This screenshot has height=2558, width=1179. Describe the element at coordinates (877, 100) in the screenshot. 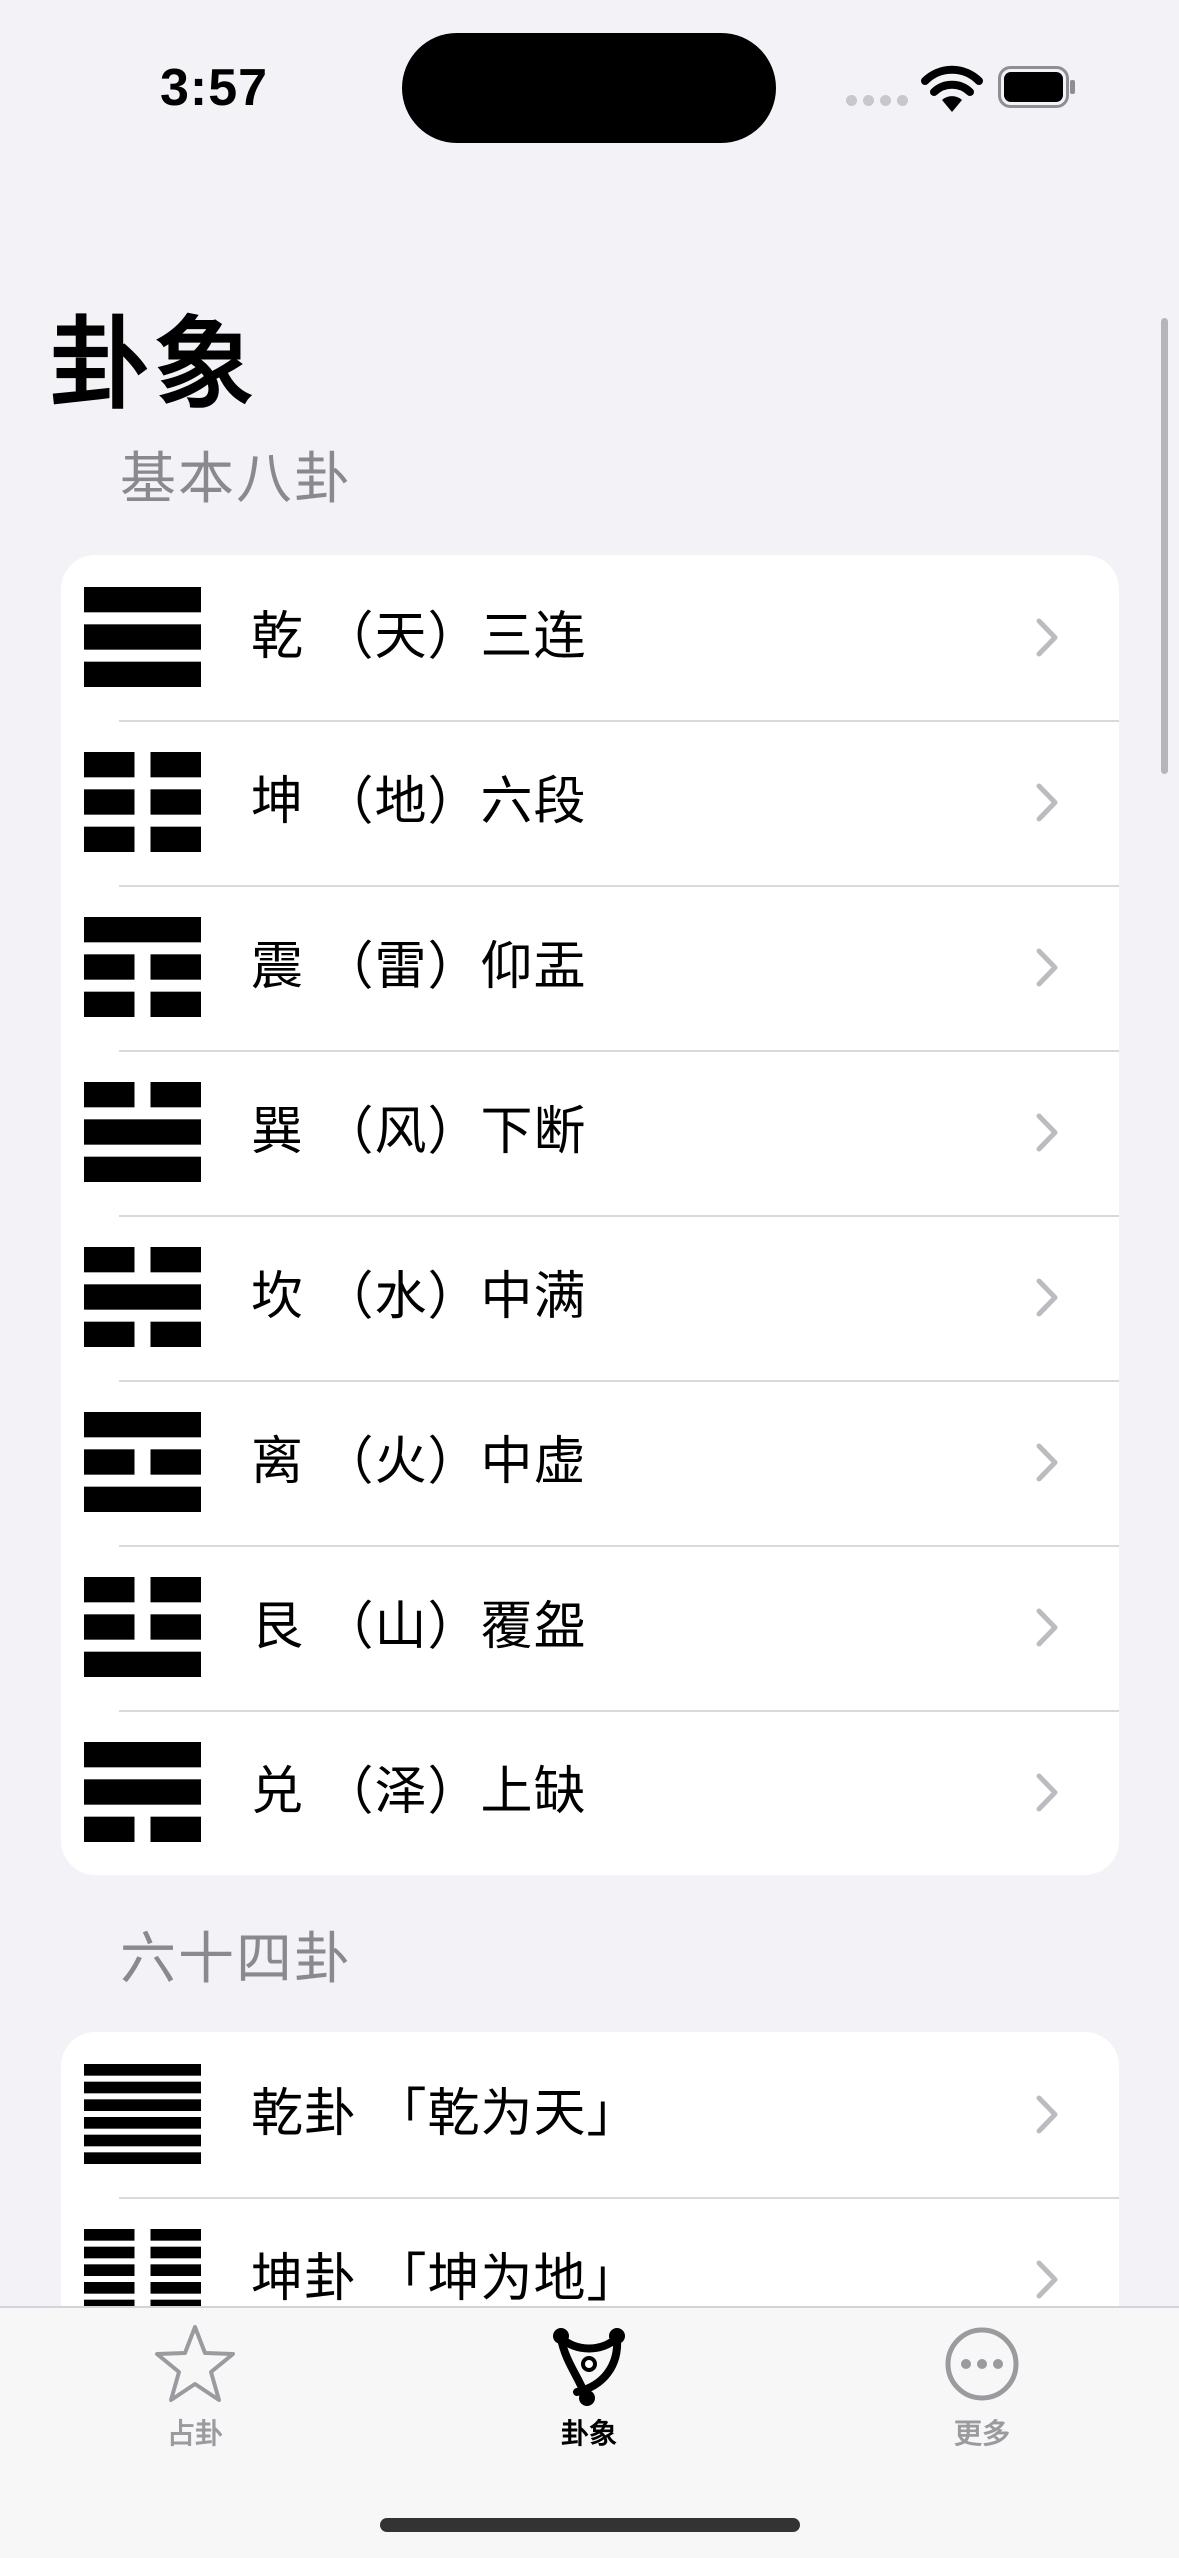

I see `cellular-signal-icon` at that location.